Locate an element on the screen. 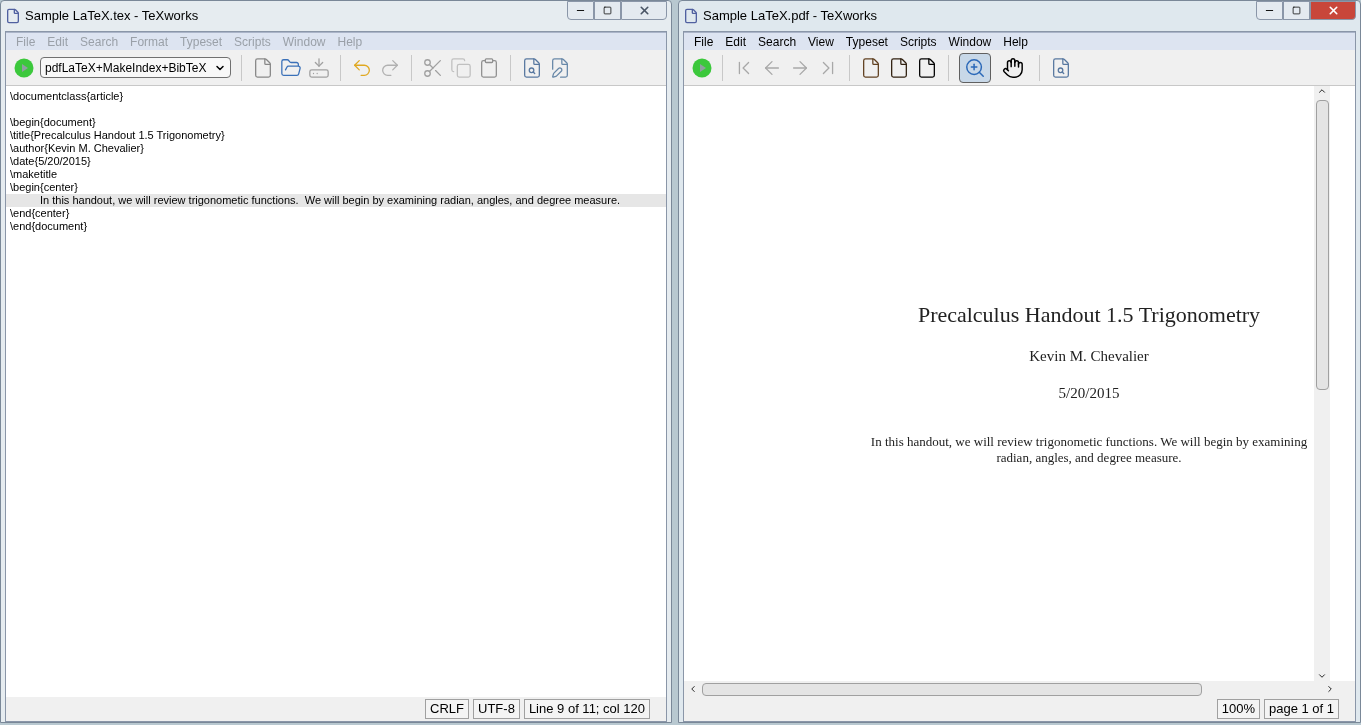  document-title: Precalculus Handout 1.5 Trigonometry is located at coordinates (1089, 315).